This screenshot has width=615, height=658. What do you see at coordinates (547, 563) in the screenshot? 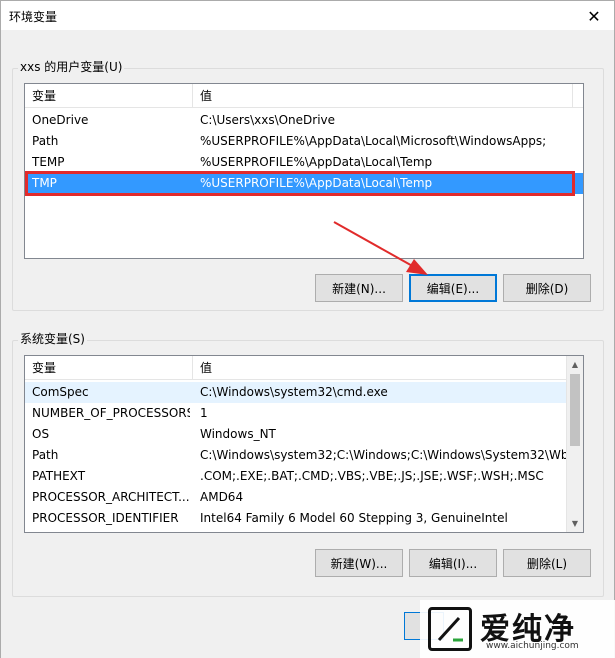
I see `system-delete-button: 删除(L)` at bounding box center [547, 563].